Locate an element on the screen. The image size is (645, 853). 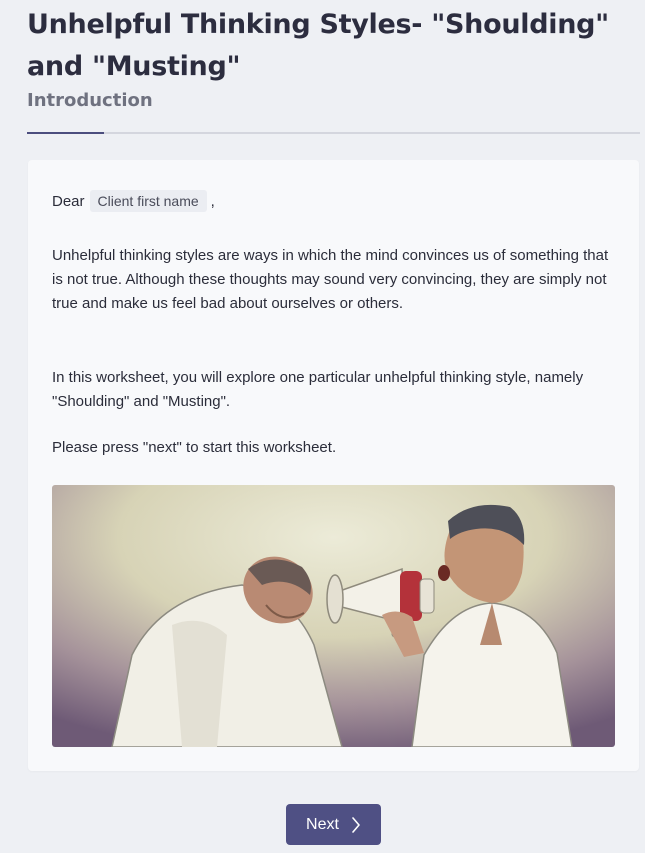
greeting-suffix: , is located at coordinates (212, 201).